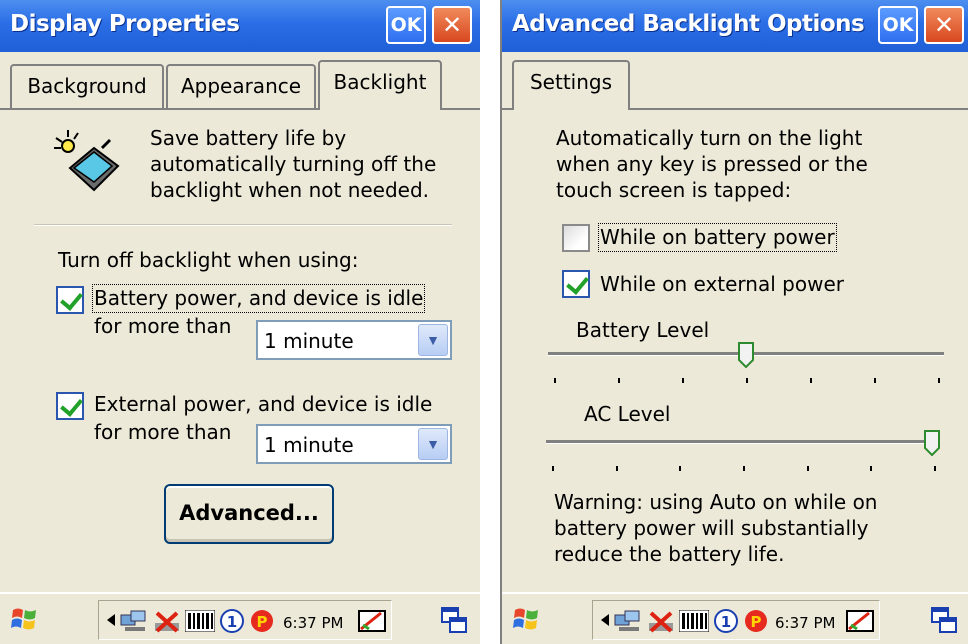 This screenshot has width=968, height=644. I want to click on battery-timeout-value: 1 minute, so click(309, 341).